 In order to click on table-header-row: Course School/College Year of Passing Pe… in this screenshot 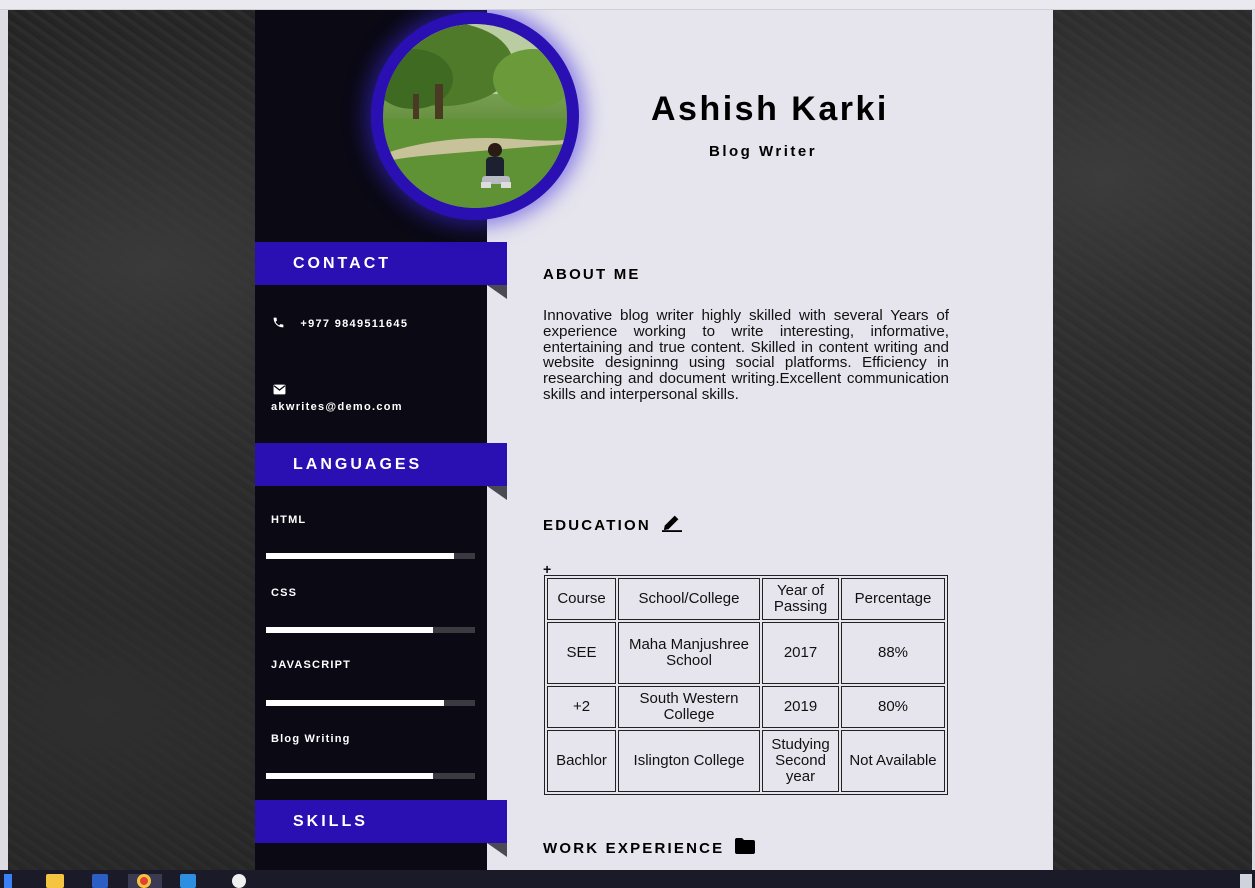, I will do `click(746, 599)`.